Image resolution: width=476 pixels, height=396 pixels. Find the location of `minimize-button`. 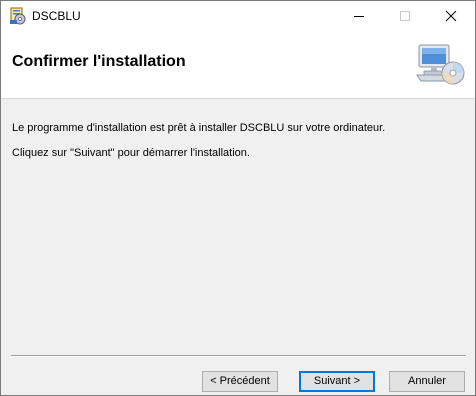

minimize-button is located at coordinates (359, 16).